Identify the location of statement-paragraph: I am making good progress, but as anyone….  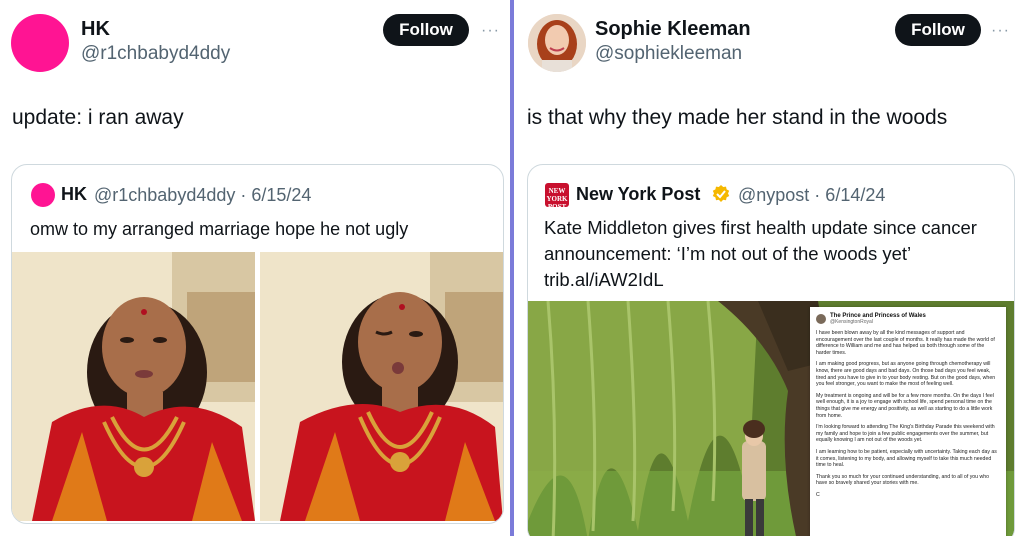
(906, 374).